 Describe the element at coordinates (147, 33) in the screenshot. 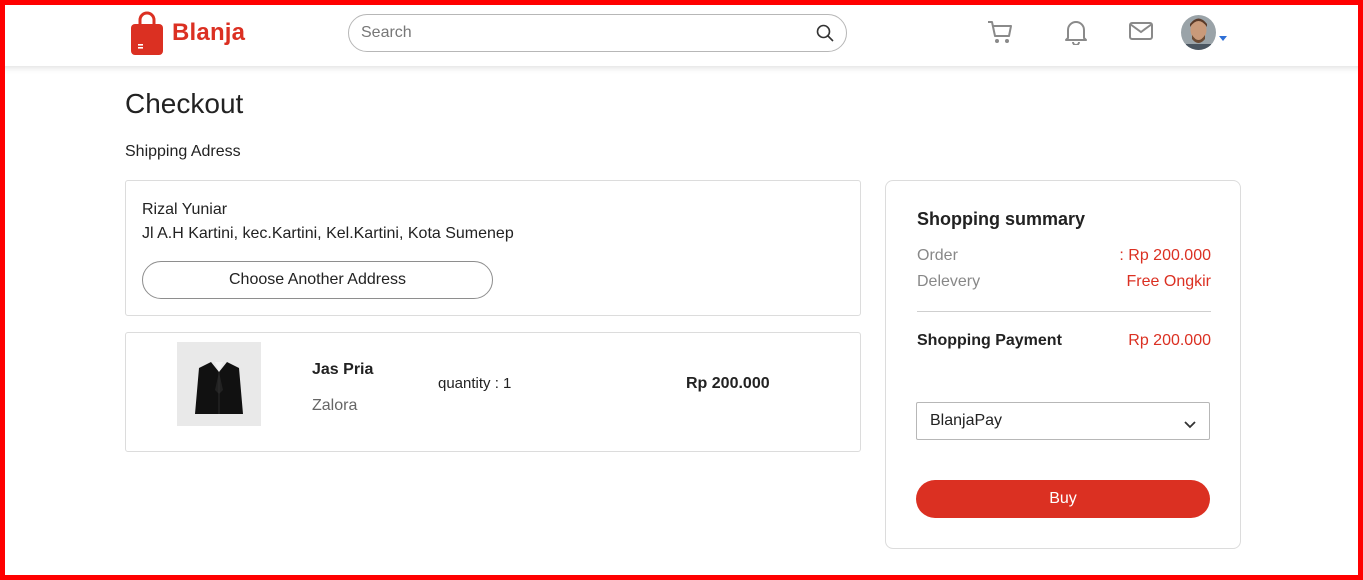

I see `shopping-bag-icon` at that location.